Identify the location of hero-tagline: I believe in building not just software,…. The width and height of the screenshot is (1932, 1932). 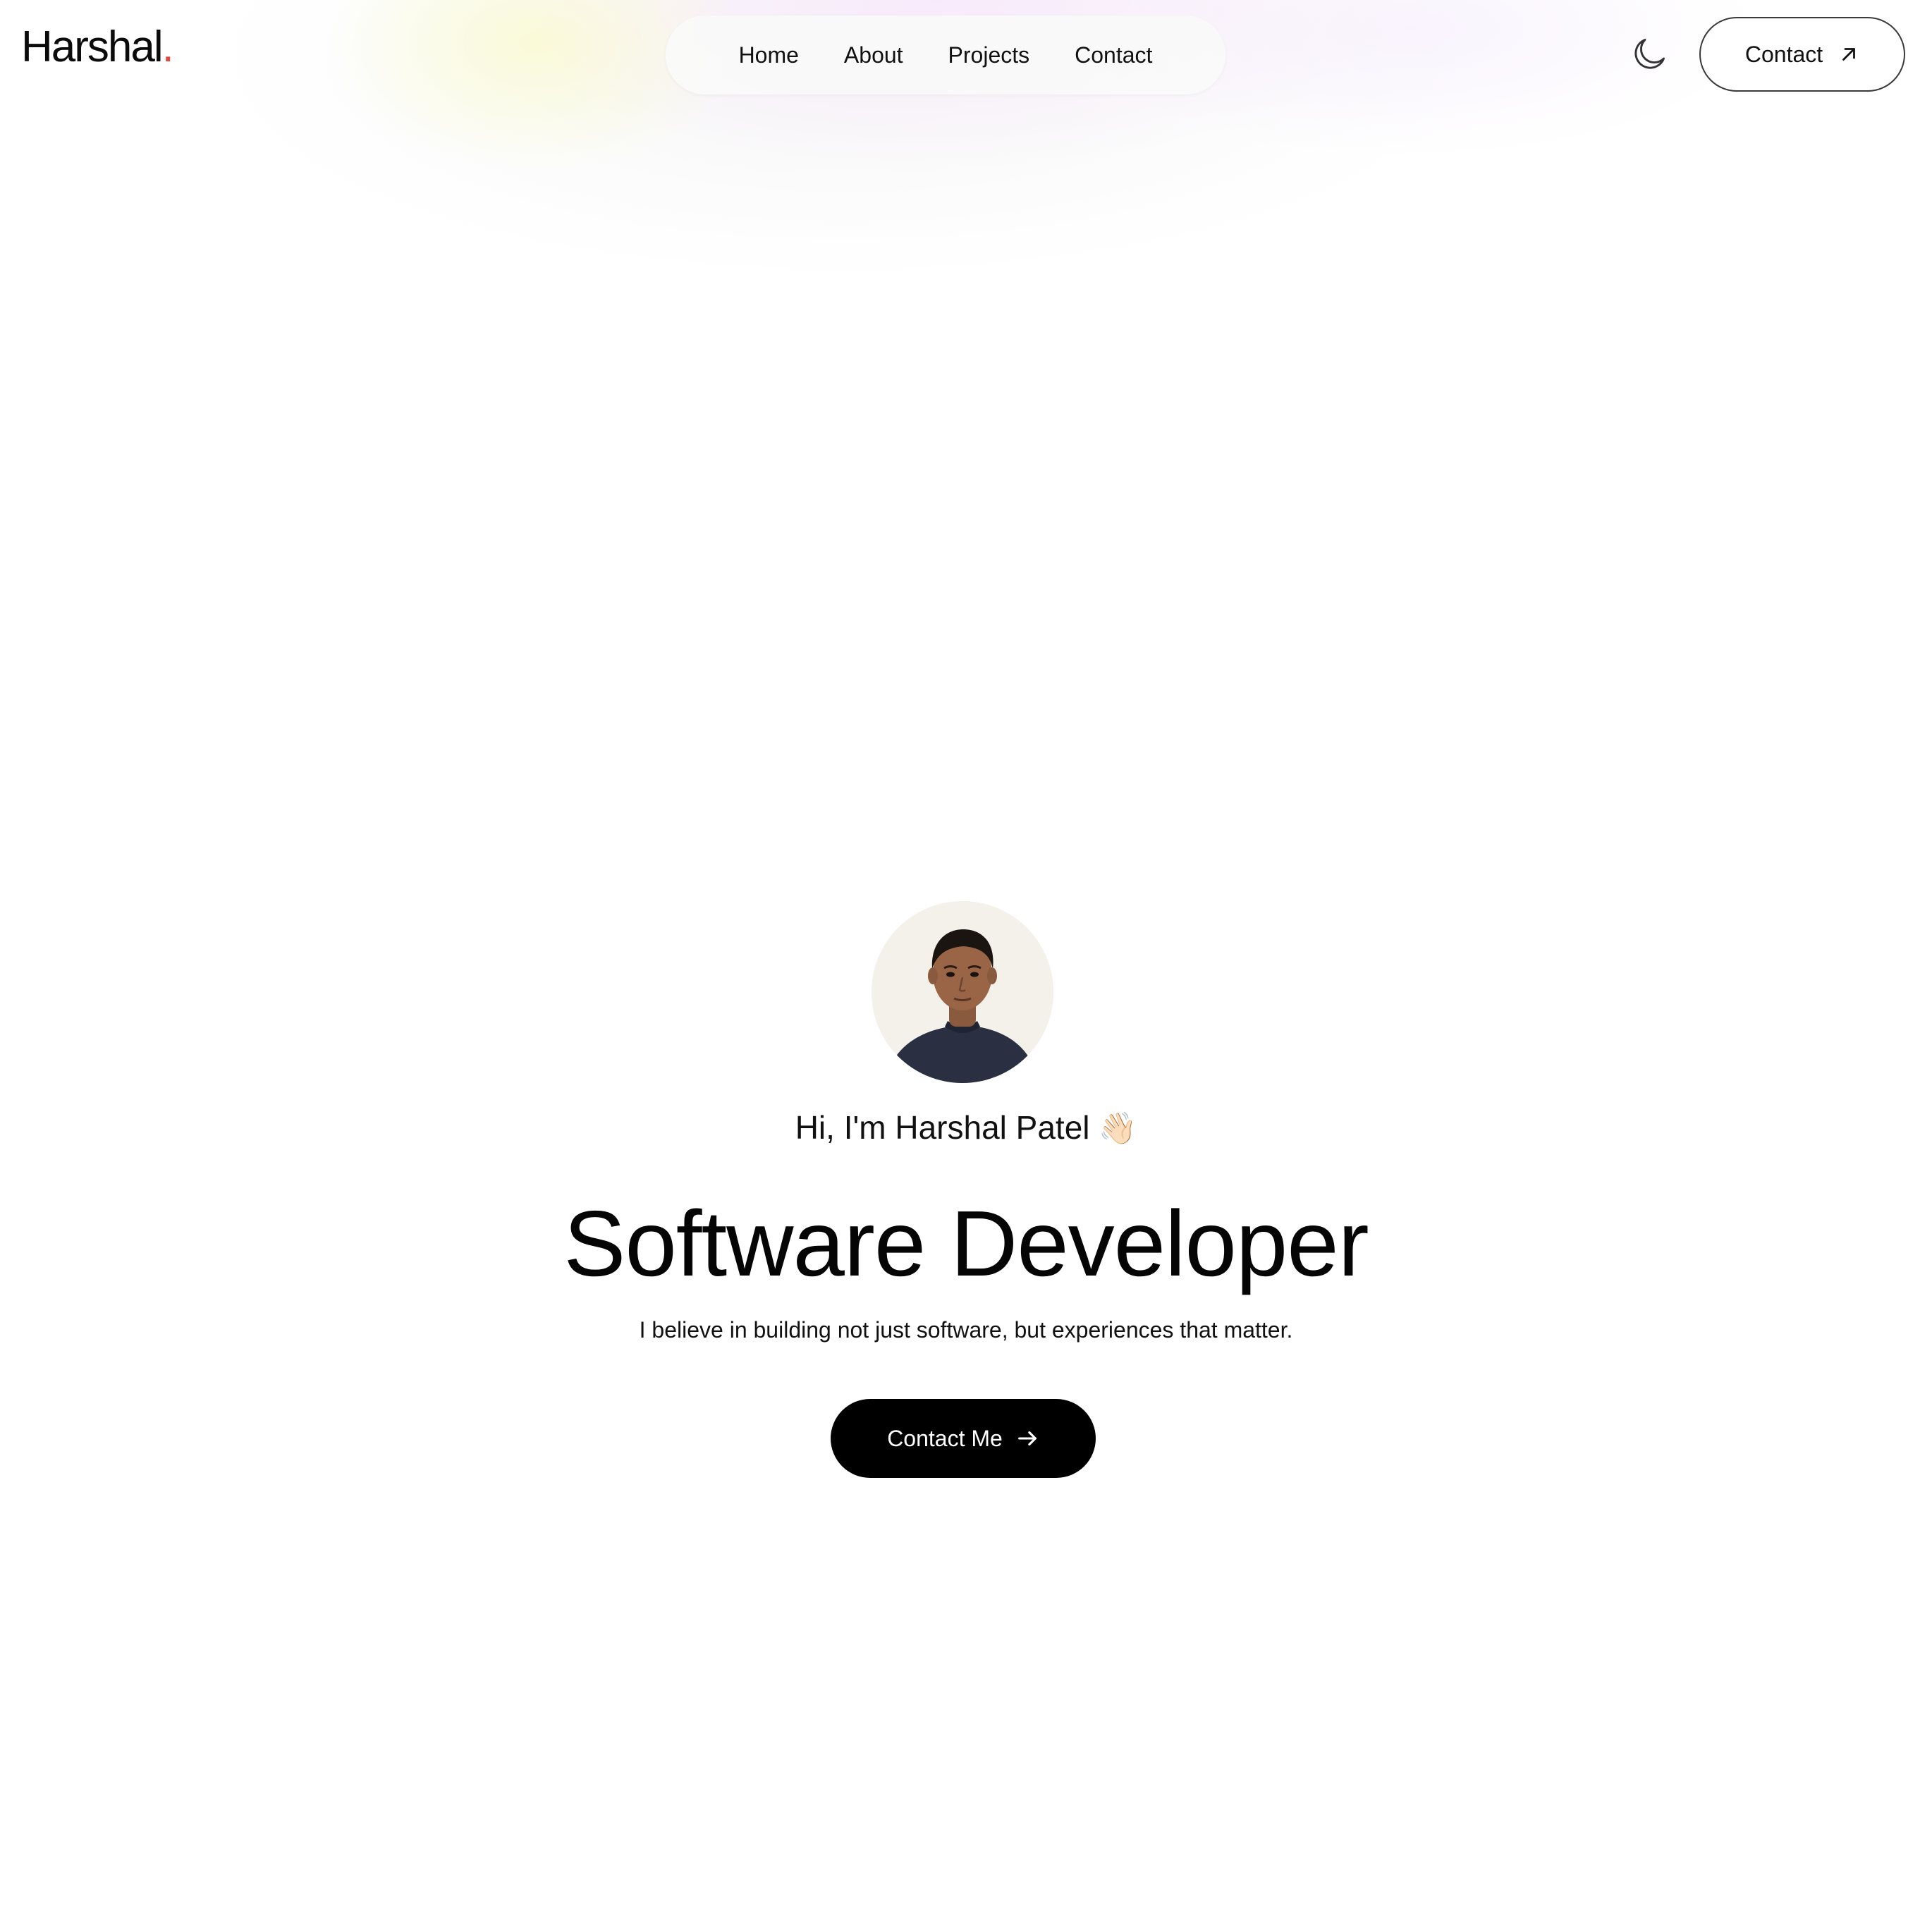
(966, 1330).